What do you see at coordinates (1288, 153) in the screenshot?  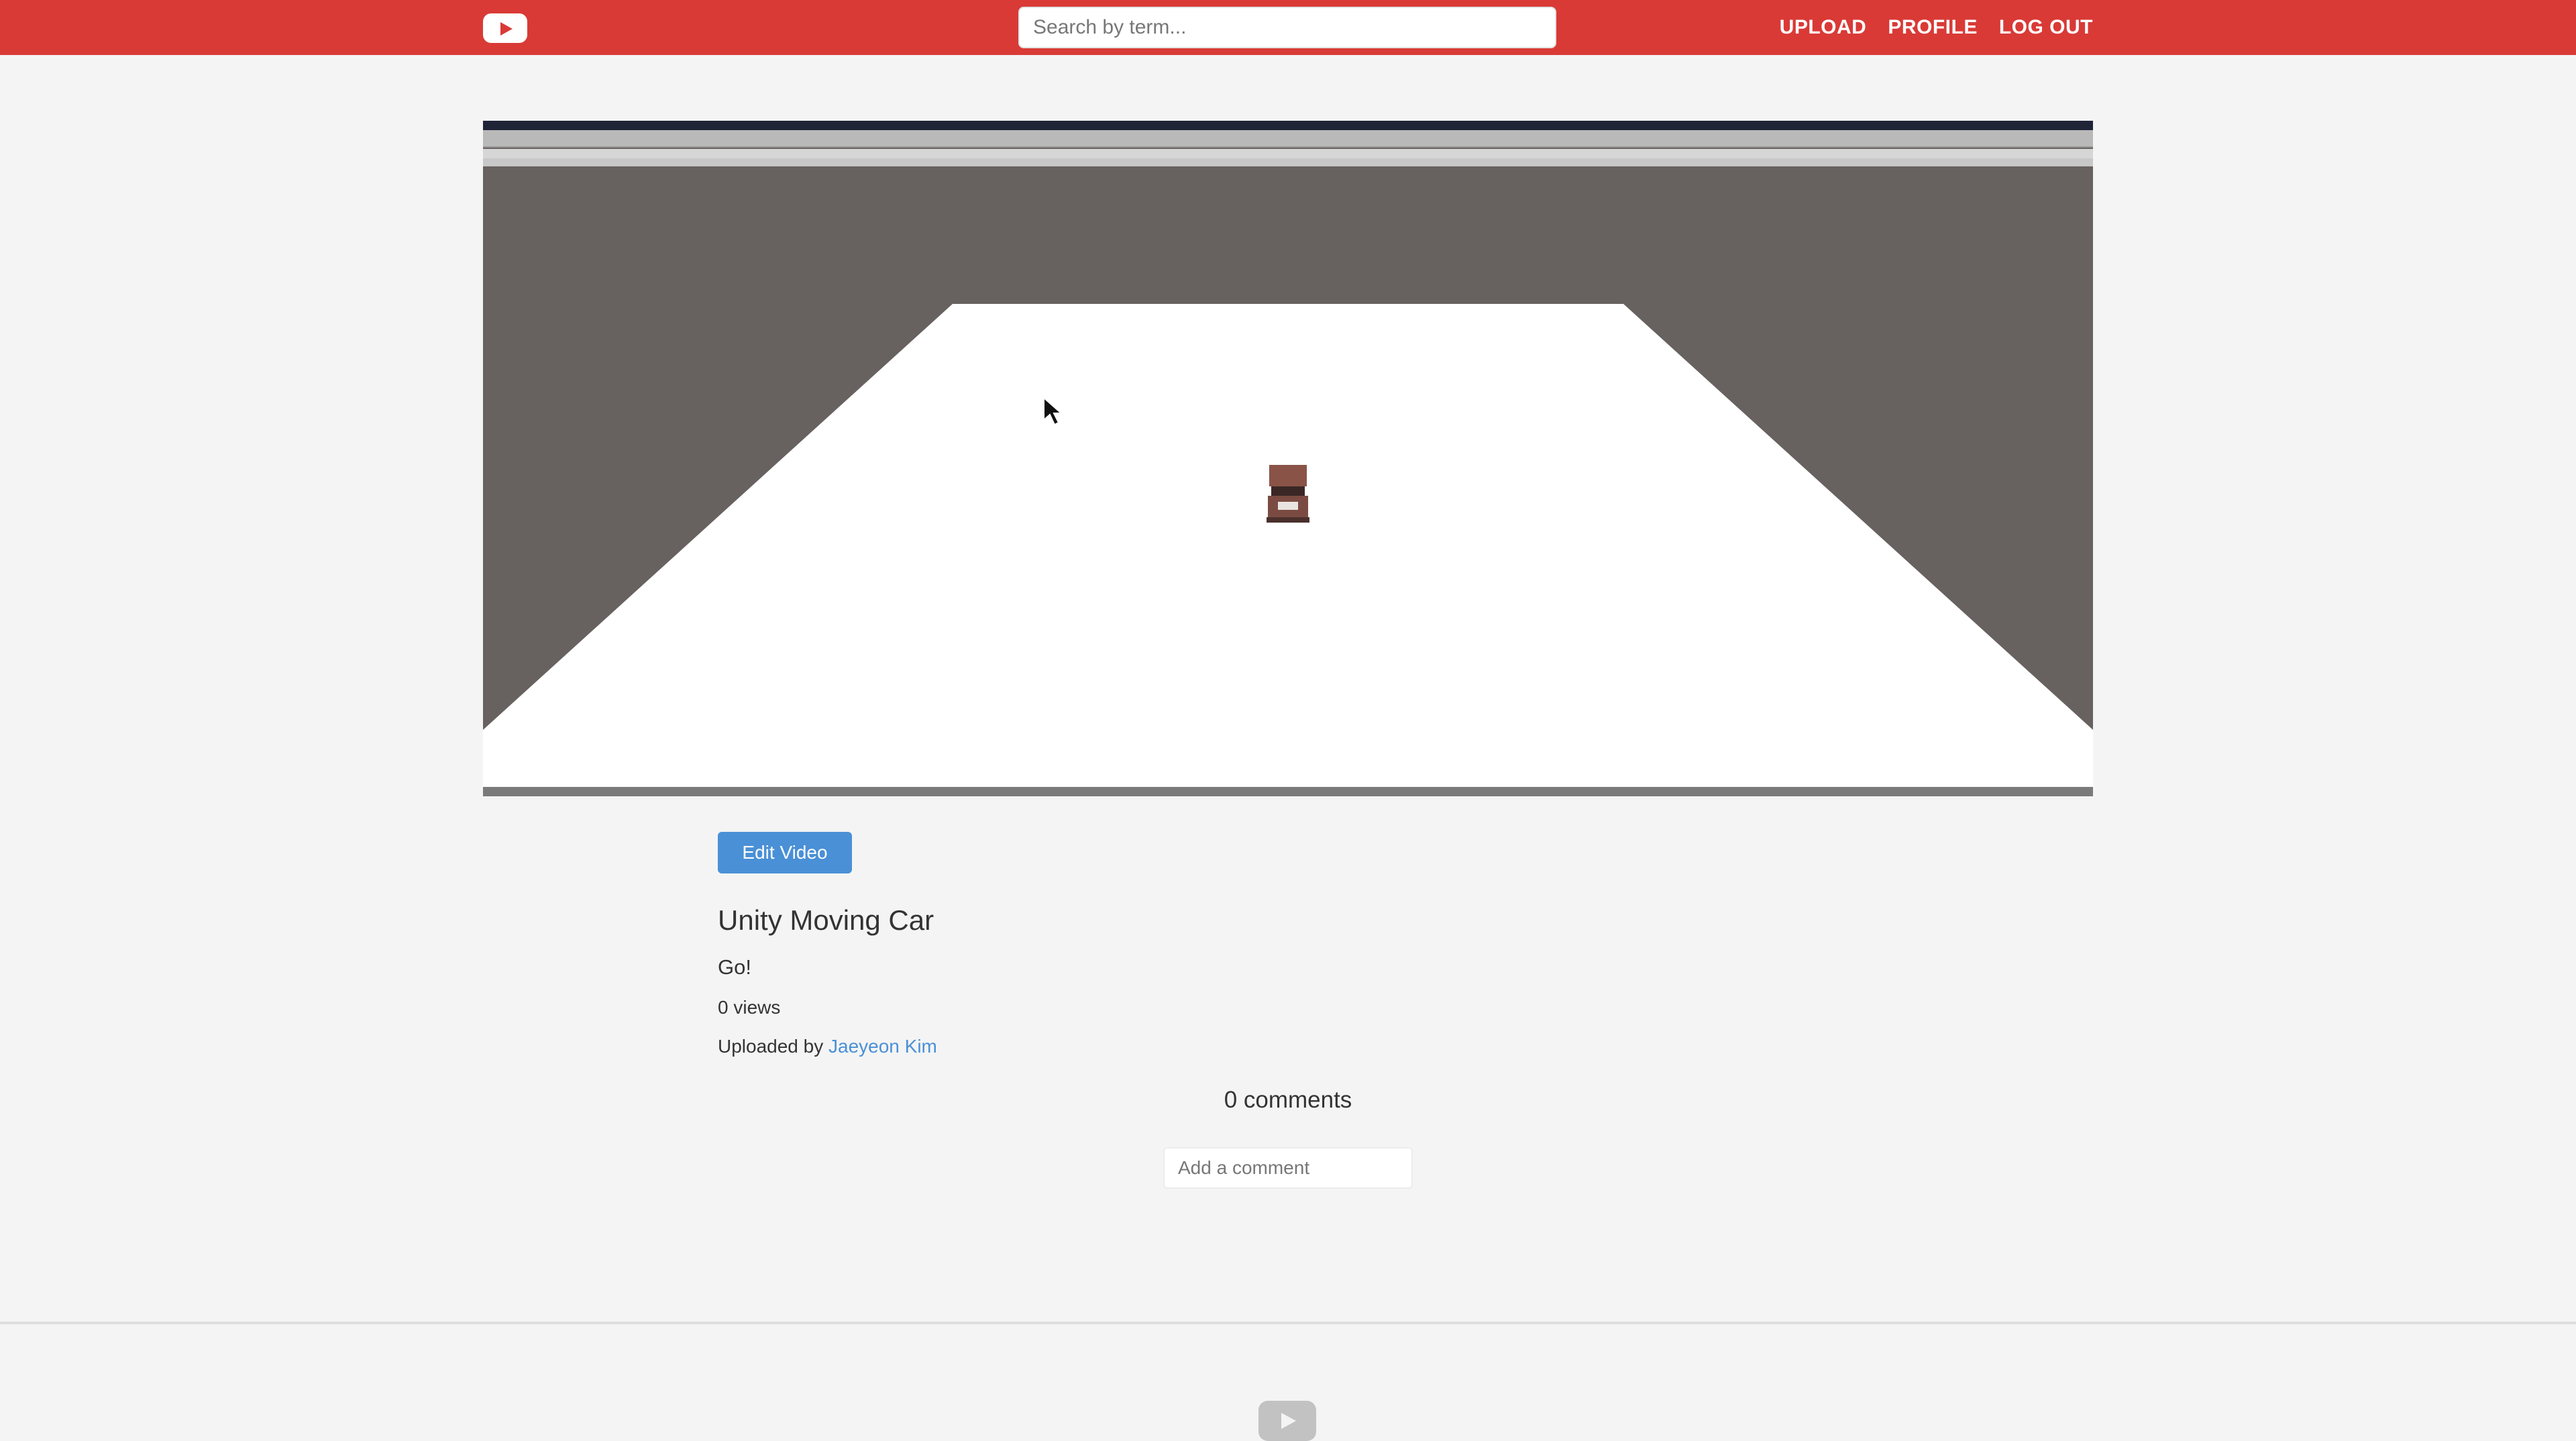 I see `video-frame-toolbar-secondary` at bounding box center [1288, 153].